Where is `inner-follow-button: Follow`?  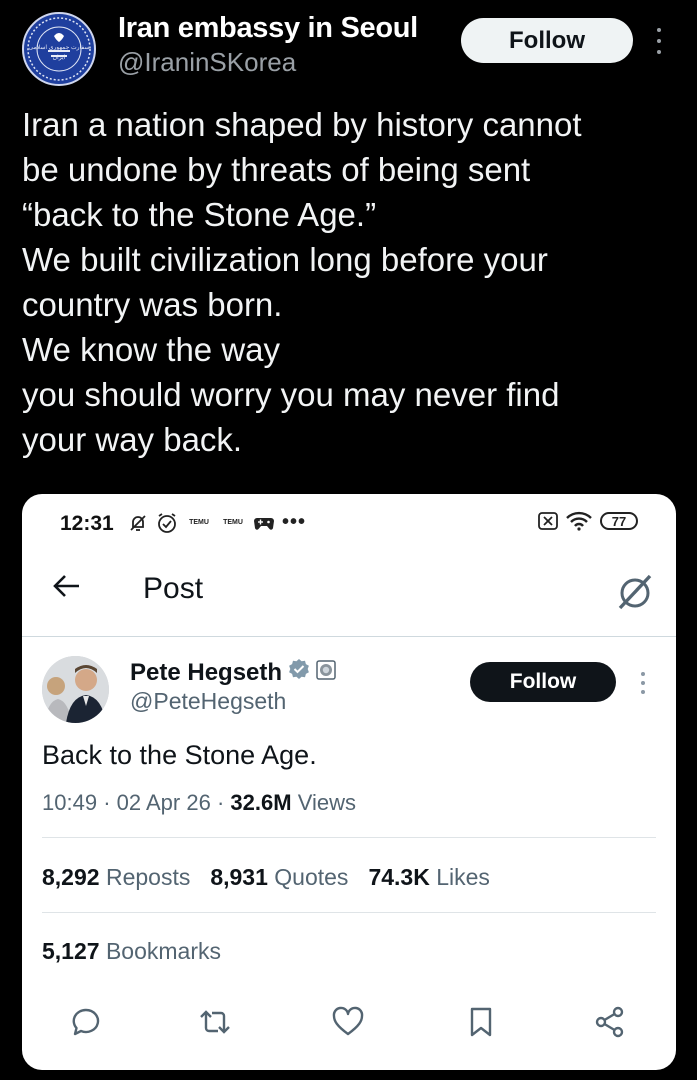
inner-follow-button: Follow is located at coordinates (543, 682).